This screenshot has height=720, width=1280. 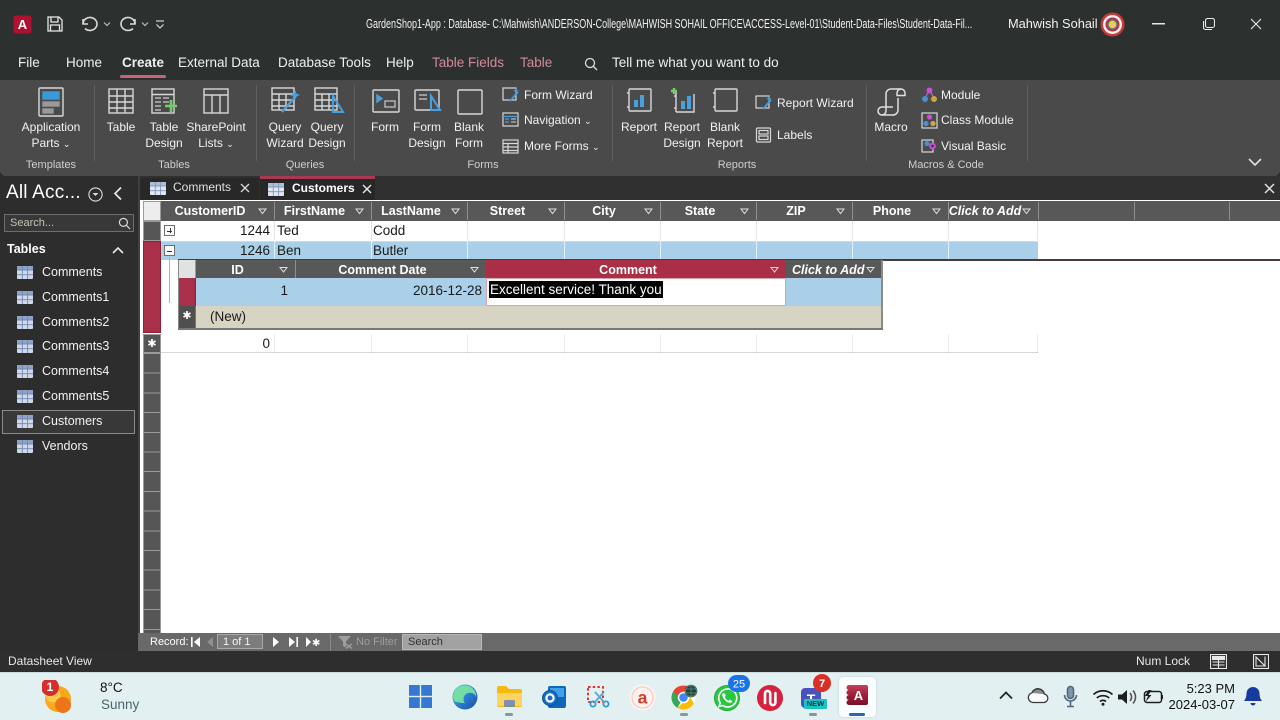 What do you see at coordinates (822, 684) in the screenshot?
I see `svg-text: 7` at bounding box center [822, 684].